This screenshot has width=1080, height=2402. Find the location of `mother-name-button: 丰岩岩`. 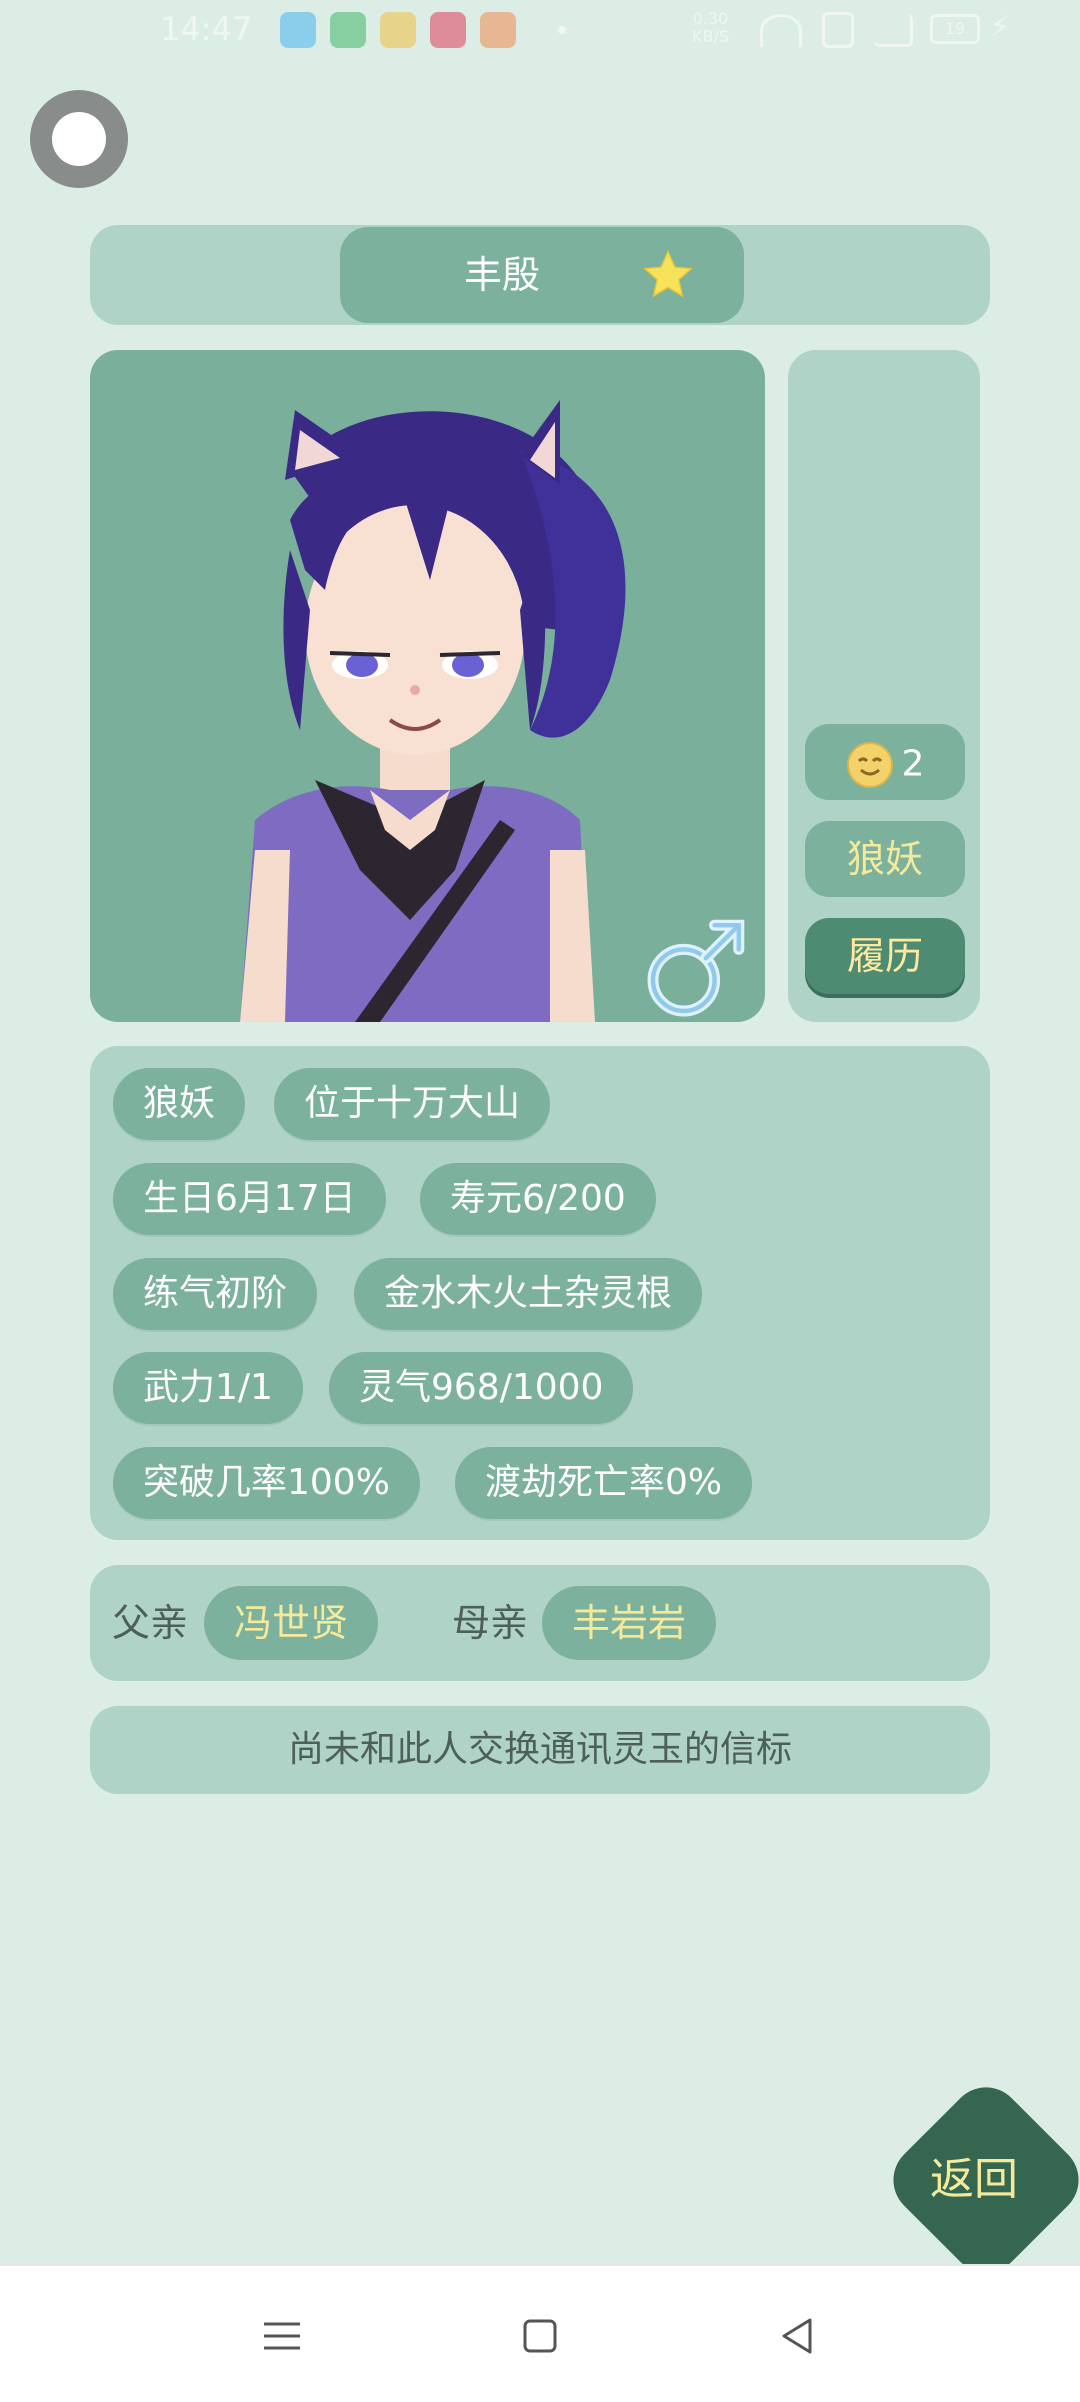

mother-name-button: 丰岩岩 is located at coordinates (629, 1623).